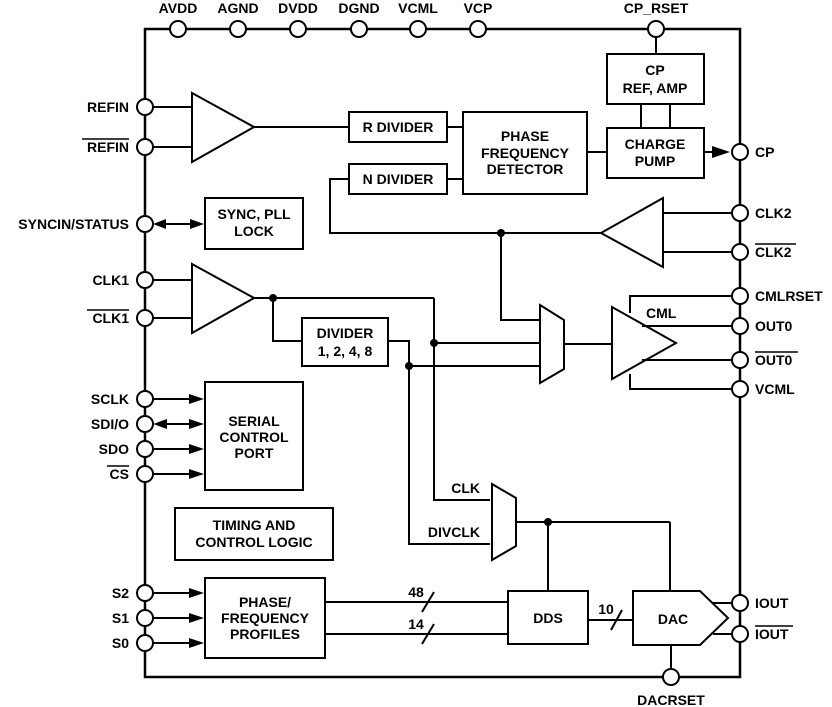  What do you see at coordinates (655, 161) in the screenshot?
I see `charge-pump-line2: PUMP` at bounding box center [655, 161].